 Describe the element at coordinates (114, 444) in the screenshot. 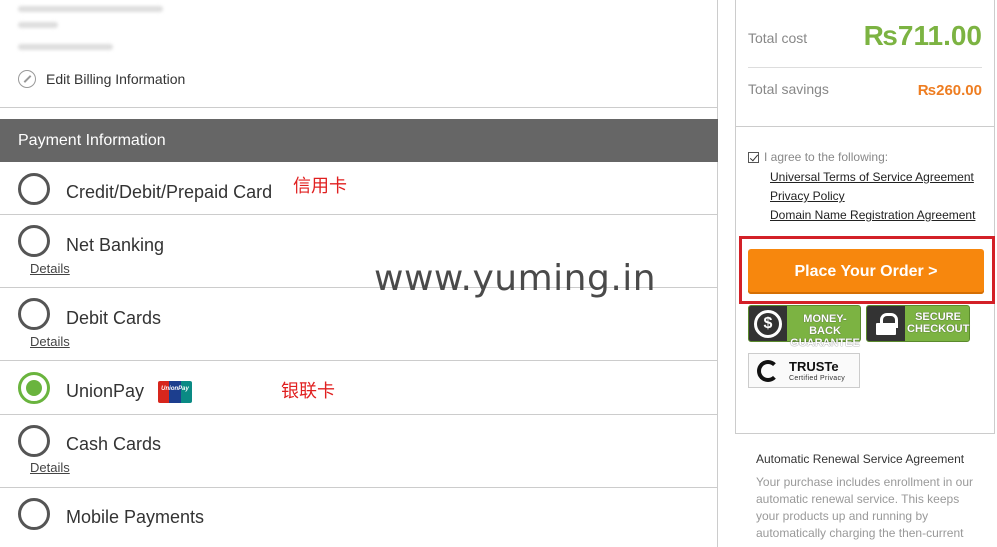

I see `payment-option-label: Cash Cards` at that location.